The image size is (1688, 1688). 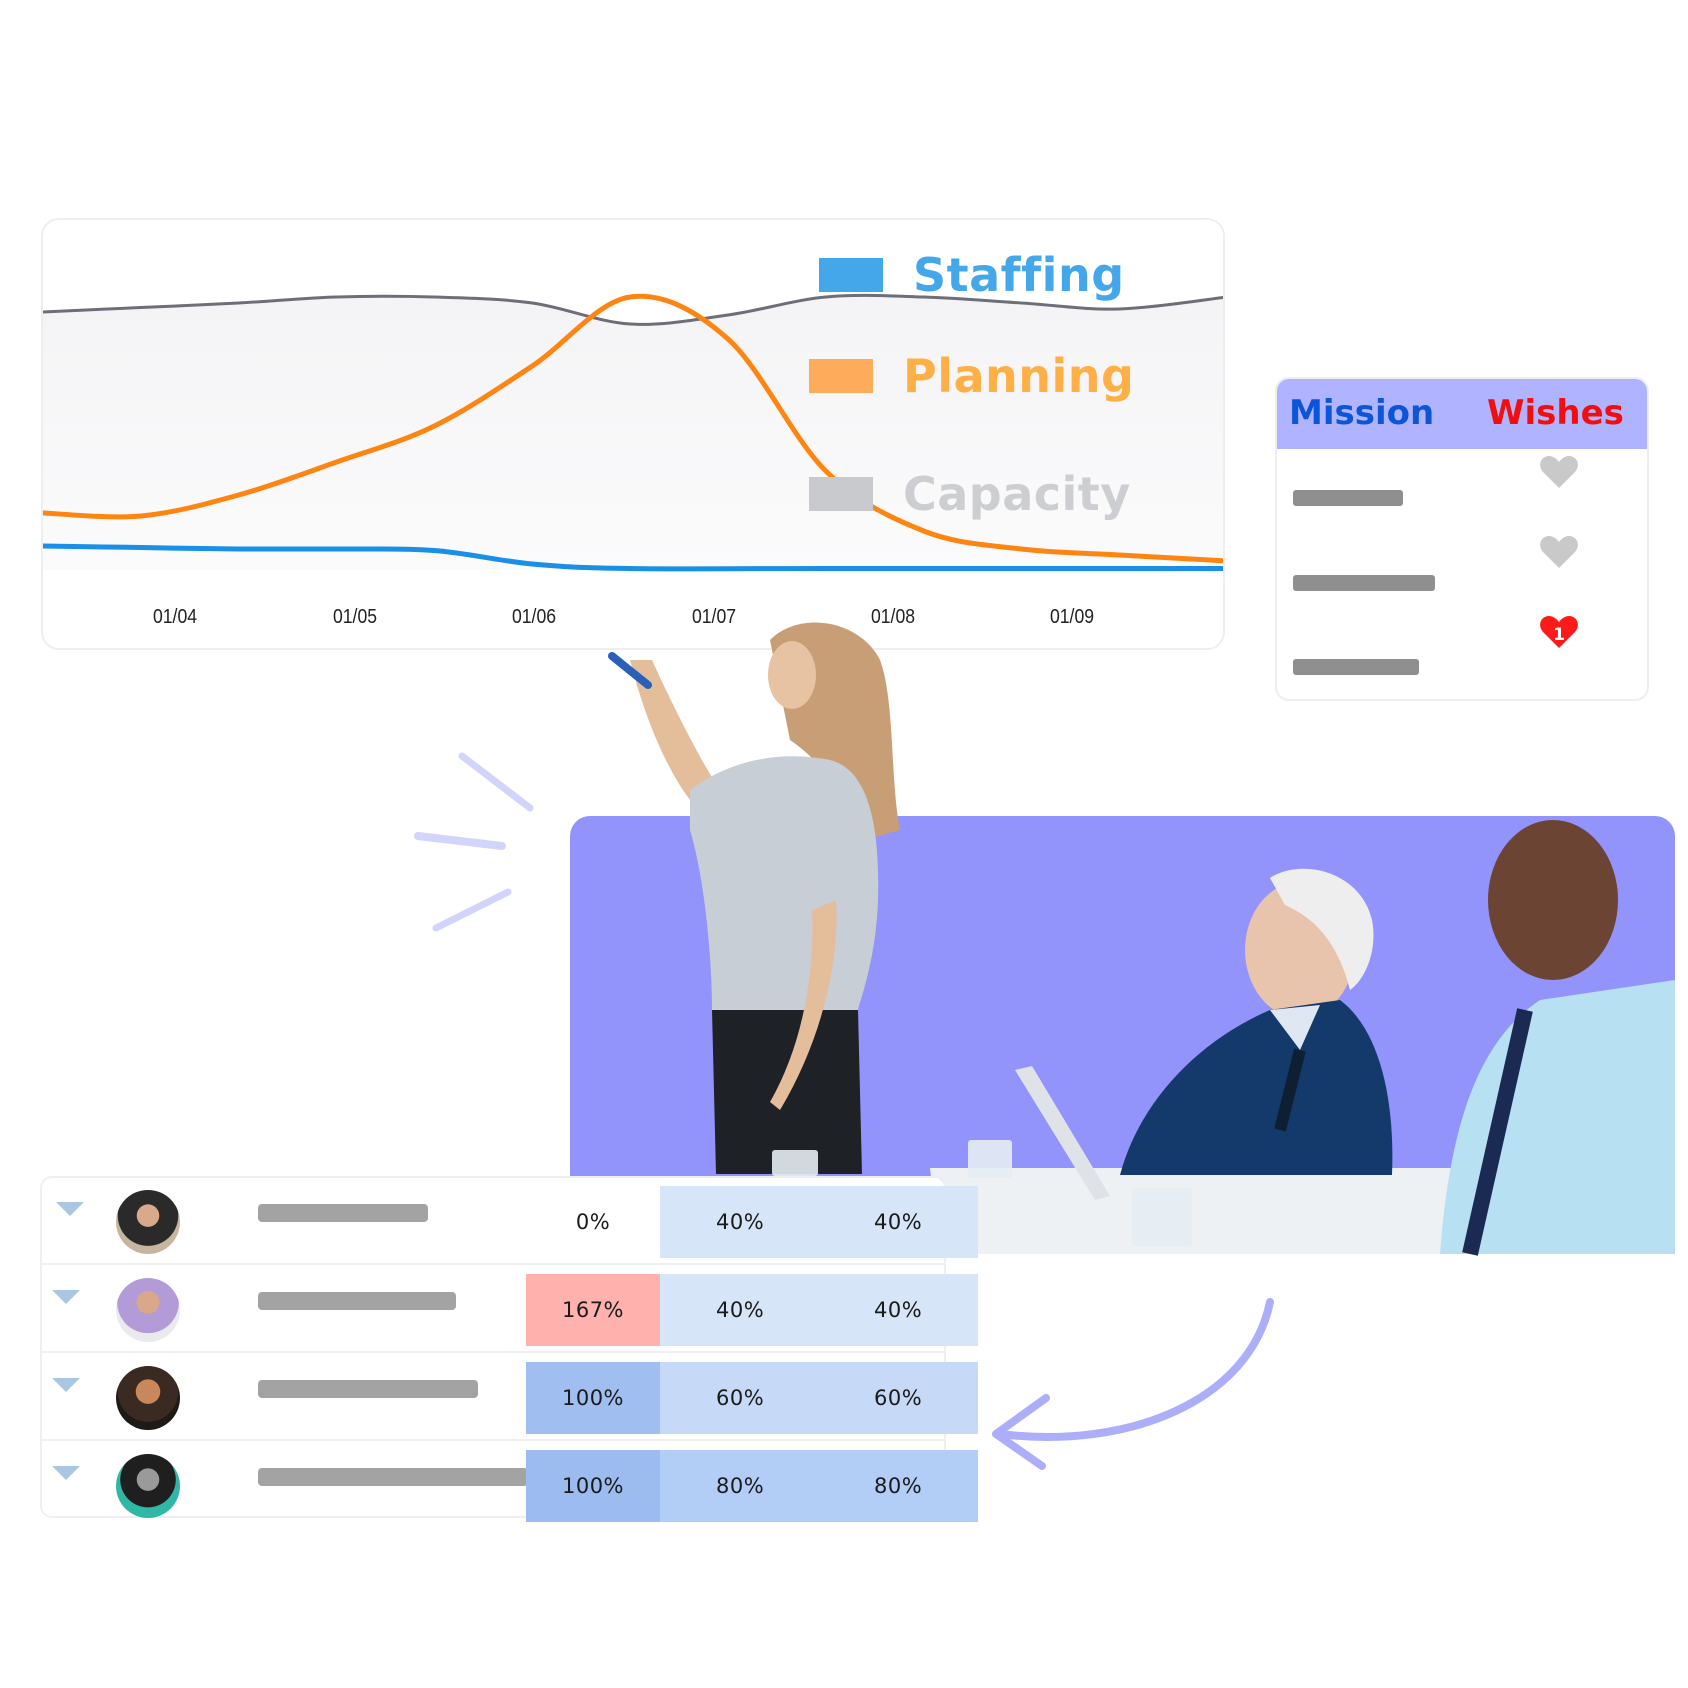 What do you see at coordinates (510, 1221) in the screenshot?
I see `table-row: 0% 40% 40%` at bounding box center [510, 1221].